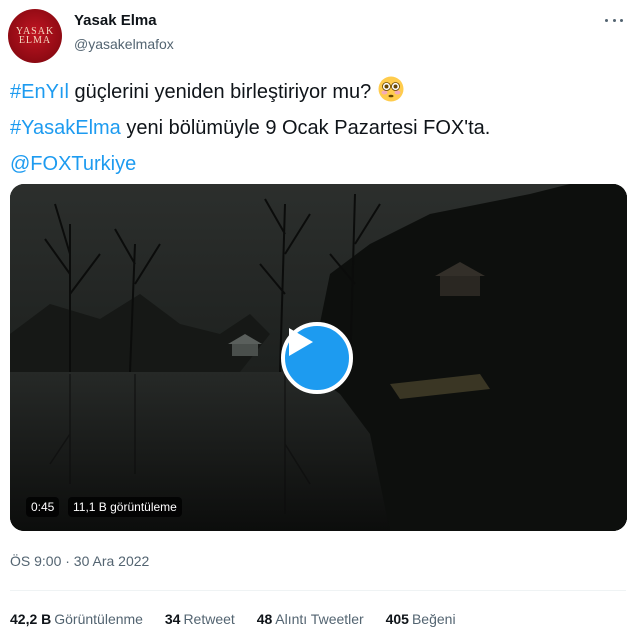 This screenshot has width=640, height=635. I want to click on flushed-face-emoji-icon, so click(391, 89).